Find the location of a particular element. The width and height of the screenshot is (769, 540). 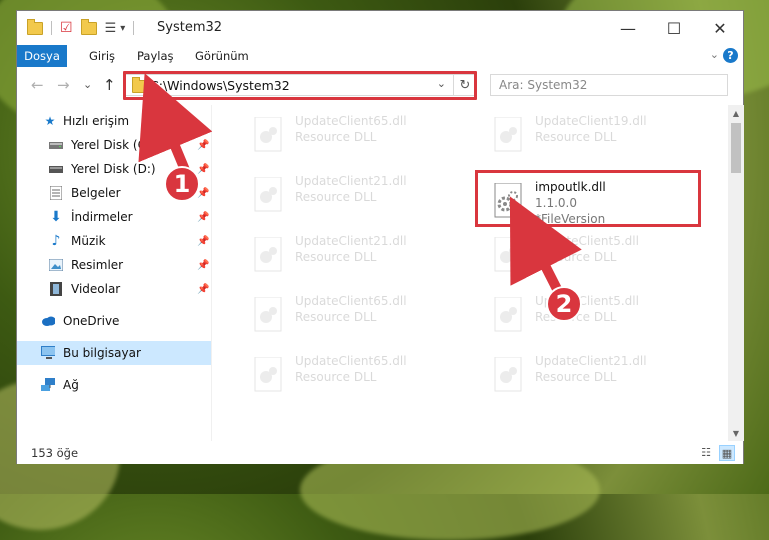

step-2-badge: 2 is located at coordinates (564, 304).